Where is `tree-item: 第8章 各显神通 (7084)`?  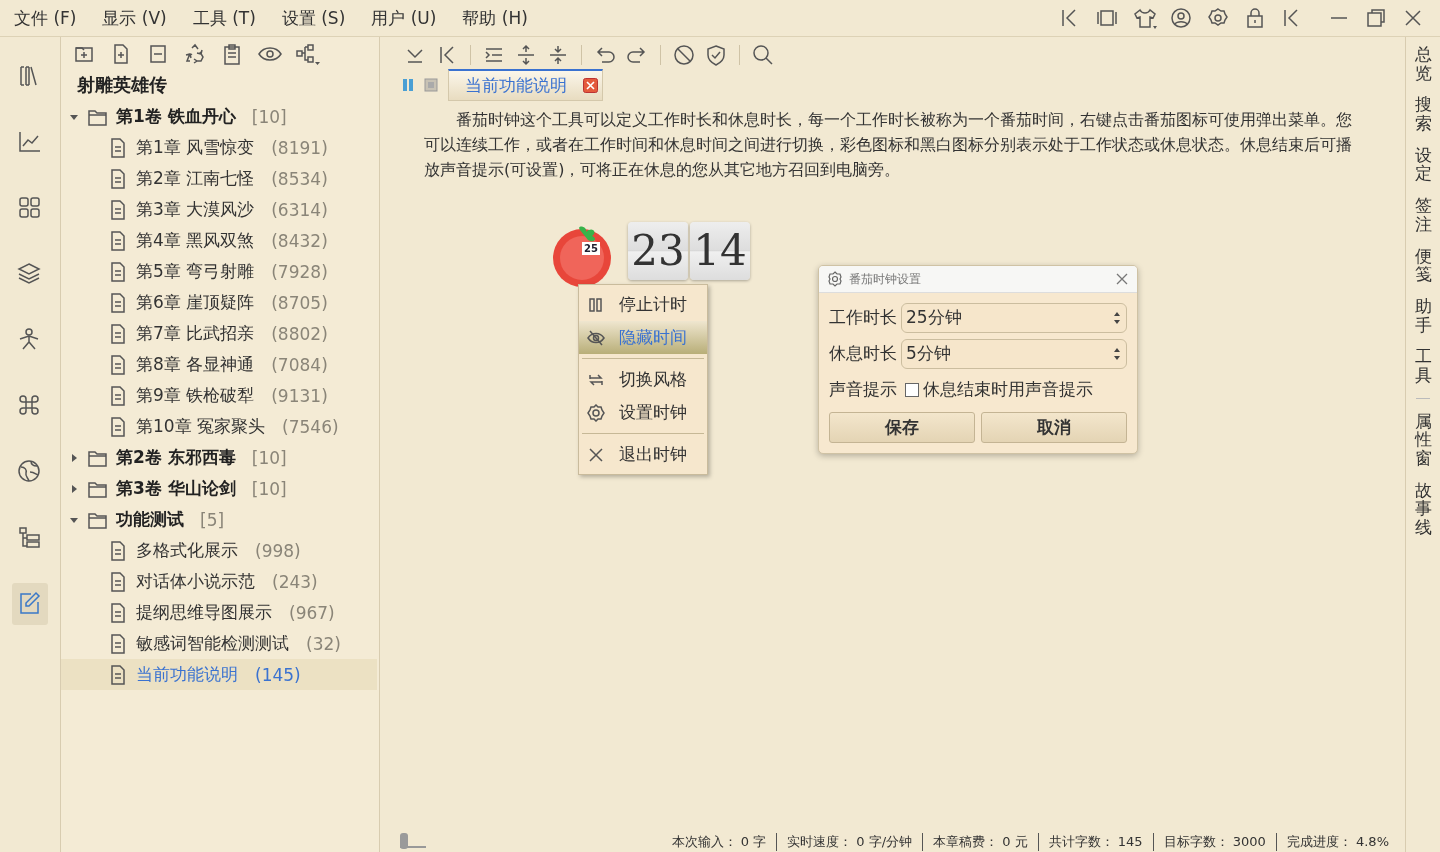 tree-item: 第8章 各显神通 (7084) is located at coordinates (219, 364).